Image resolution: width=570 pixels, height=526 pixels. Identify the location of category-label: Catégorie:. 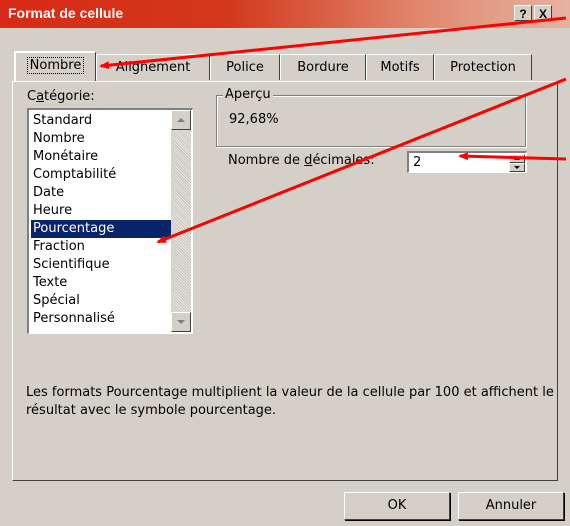
(61, 96).